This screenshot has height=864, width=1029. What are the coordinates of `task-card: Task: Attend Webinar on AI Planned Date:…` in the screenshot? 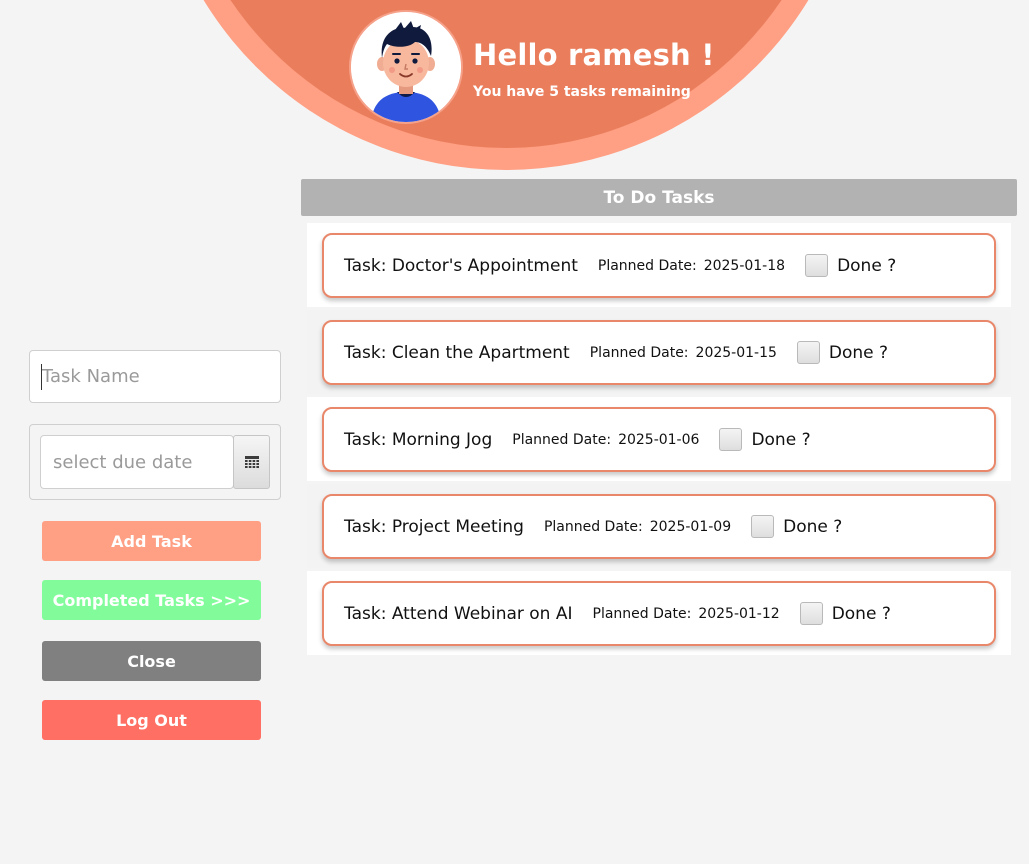 It's located at (659, 613).